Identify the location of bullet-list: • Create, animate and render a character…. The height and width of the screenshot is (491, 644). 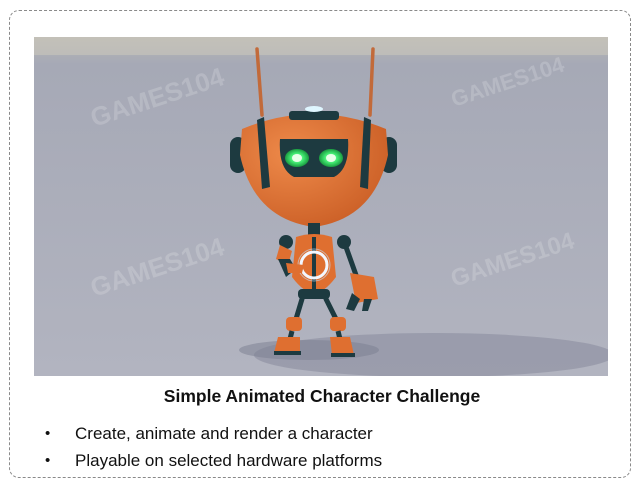
(211, 447).